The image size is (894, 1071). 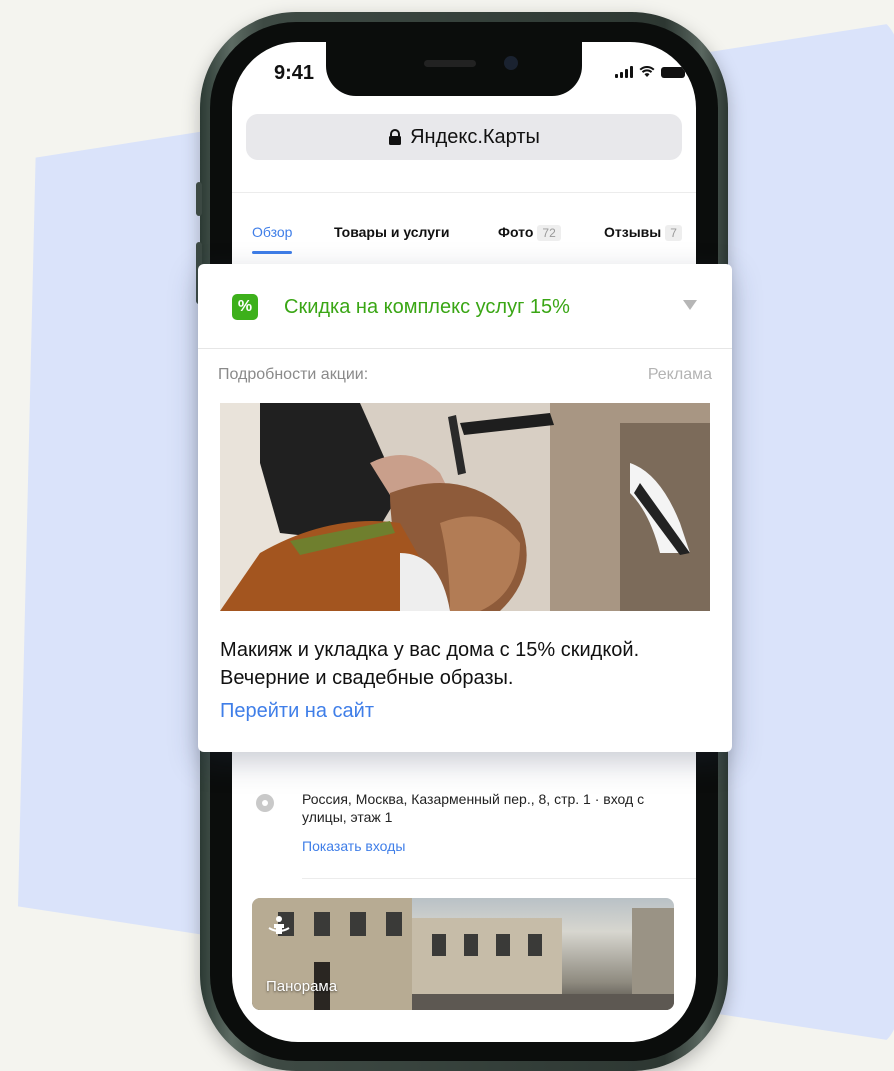 What do you see at coordinates (293, 374) in the screenshot?
I see `promo-details-label: Подробности акции:` at bounding box center [293, 374].